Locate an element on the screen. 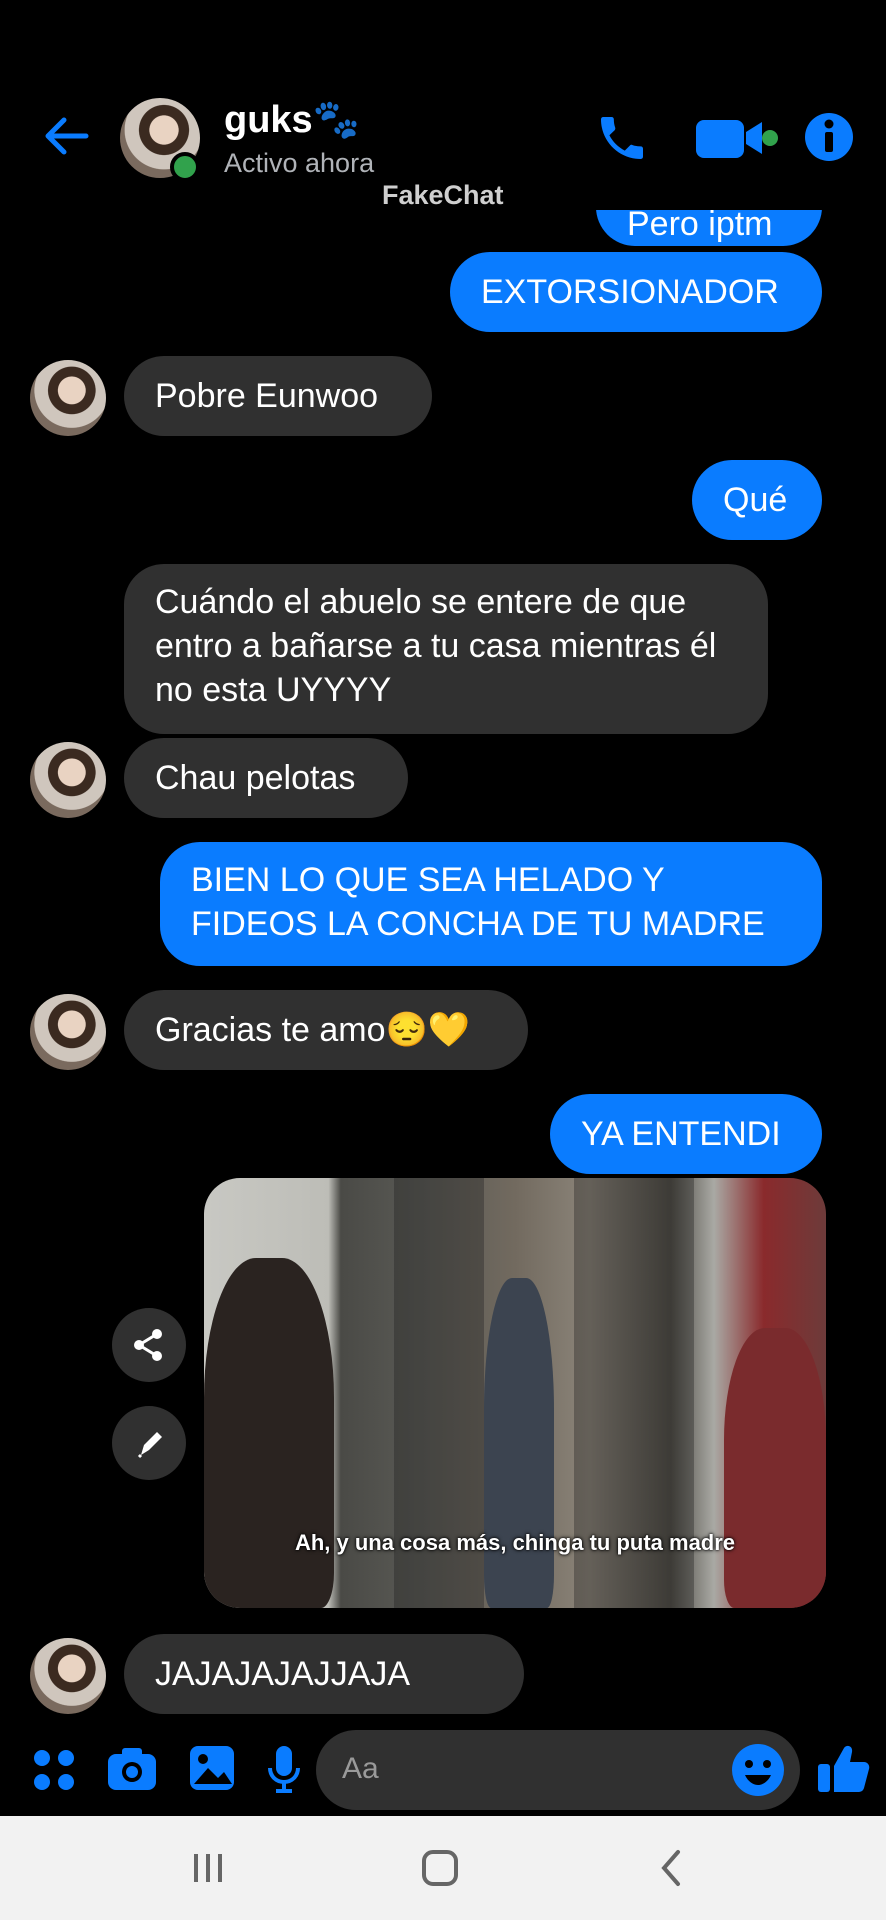 The width and height of the screenshot is (886, 1920). phone-icon is located at coordinates (622, 138).